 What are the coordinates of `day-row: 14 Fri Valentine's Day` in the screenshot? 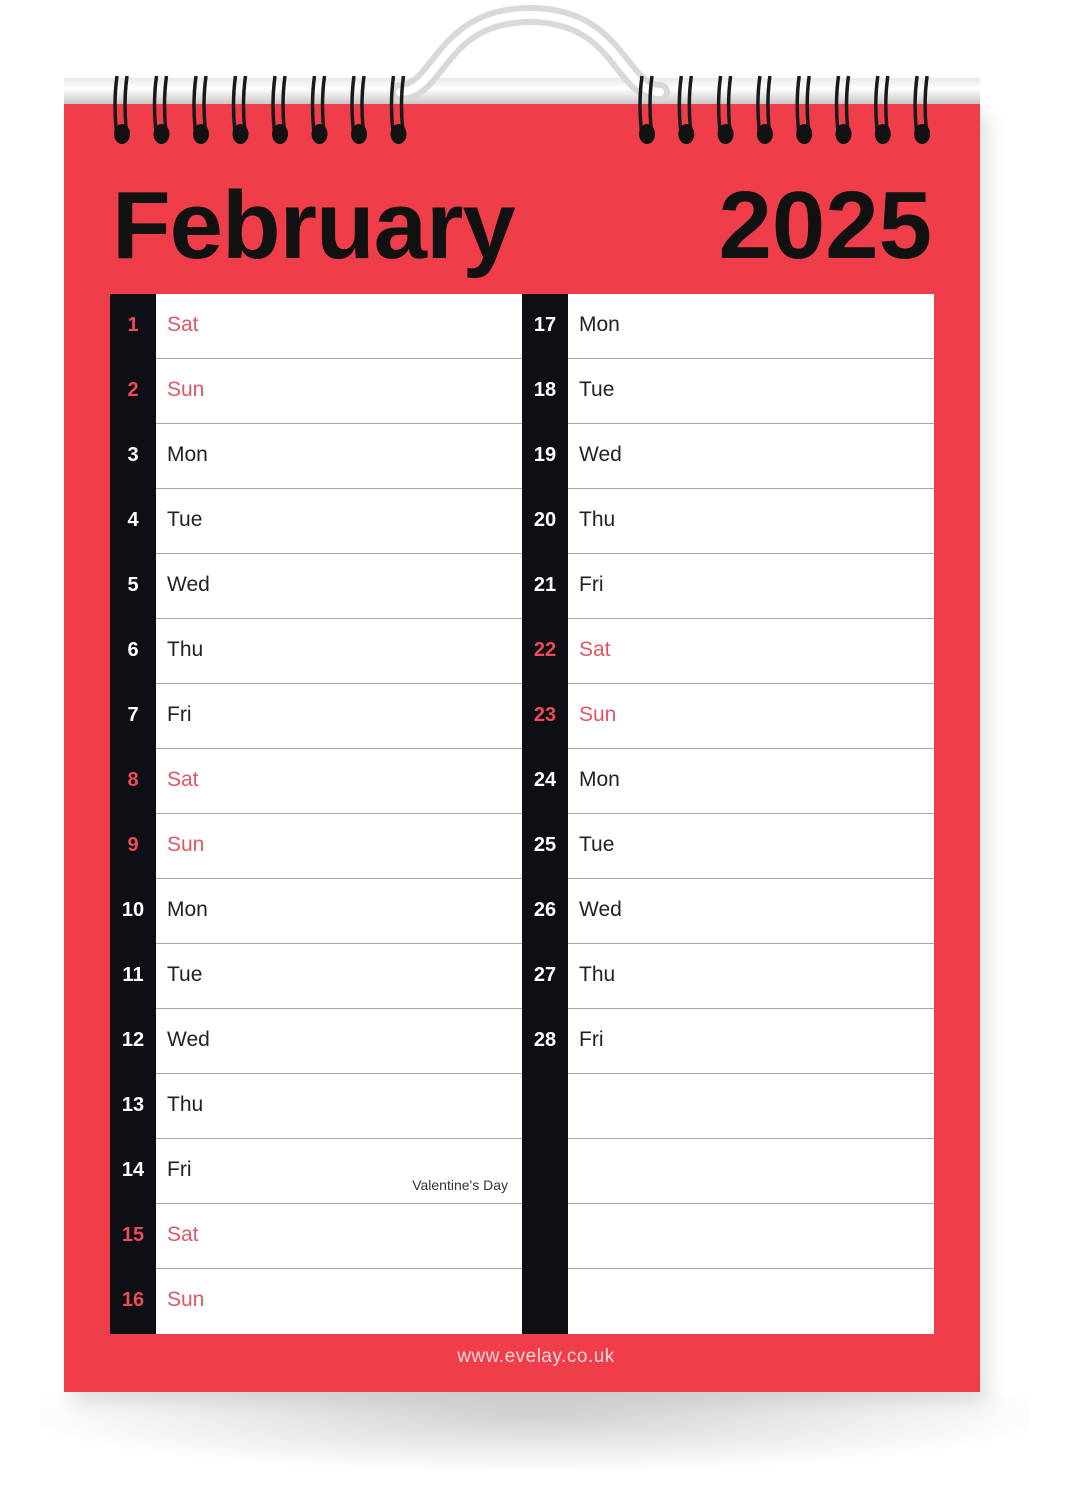 It's located at (322, 1171).